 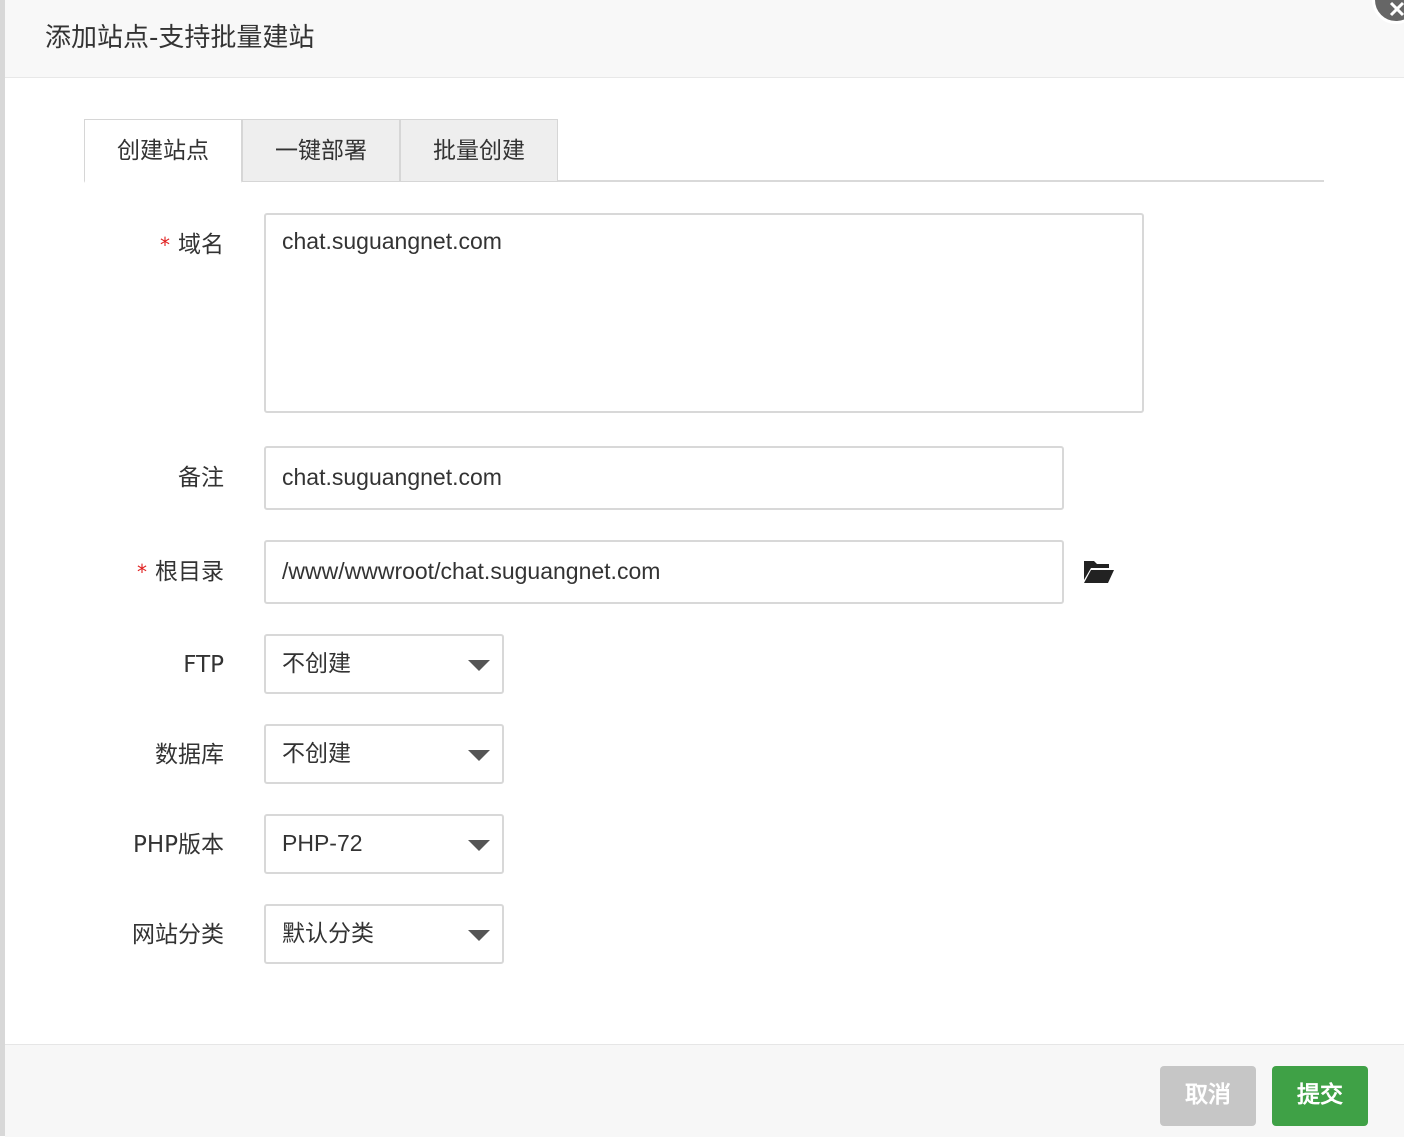 I want to click on database-selected: 不创建, so click(x=316, y=753).